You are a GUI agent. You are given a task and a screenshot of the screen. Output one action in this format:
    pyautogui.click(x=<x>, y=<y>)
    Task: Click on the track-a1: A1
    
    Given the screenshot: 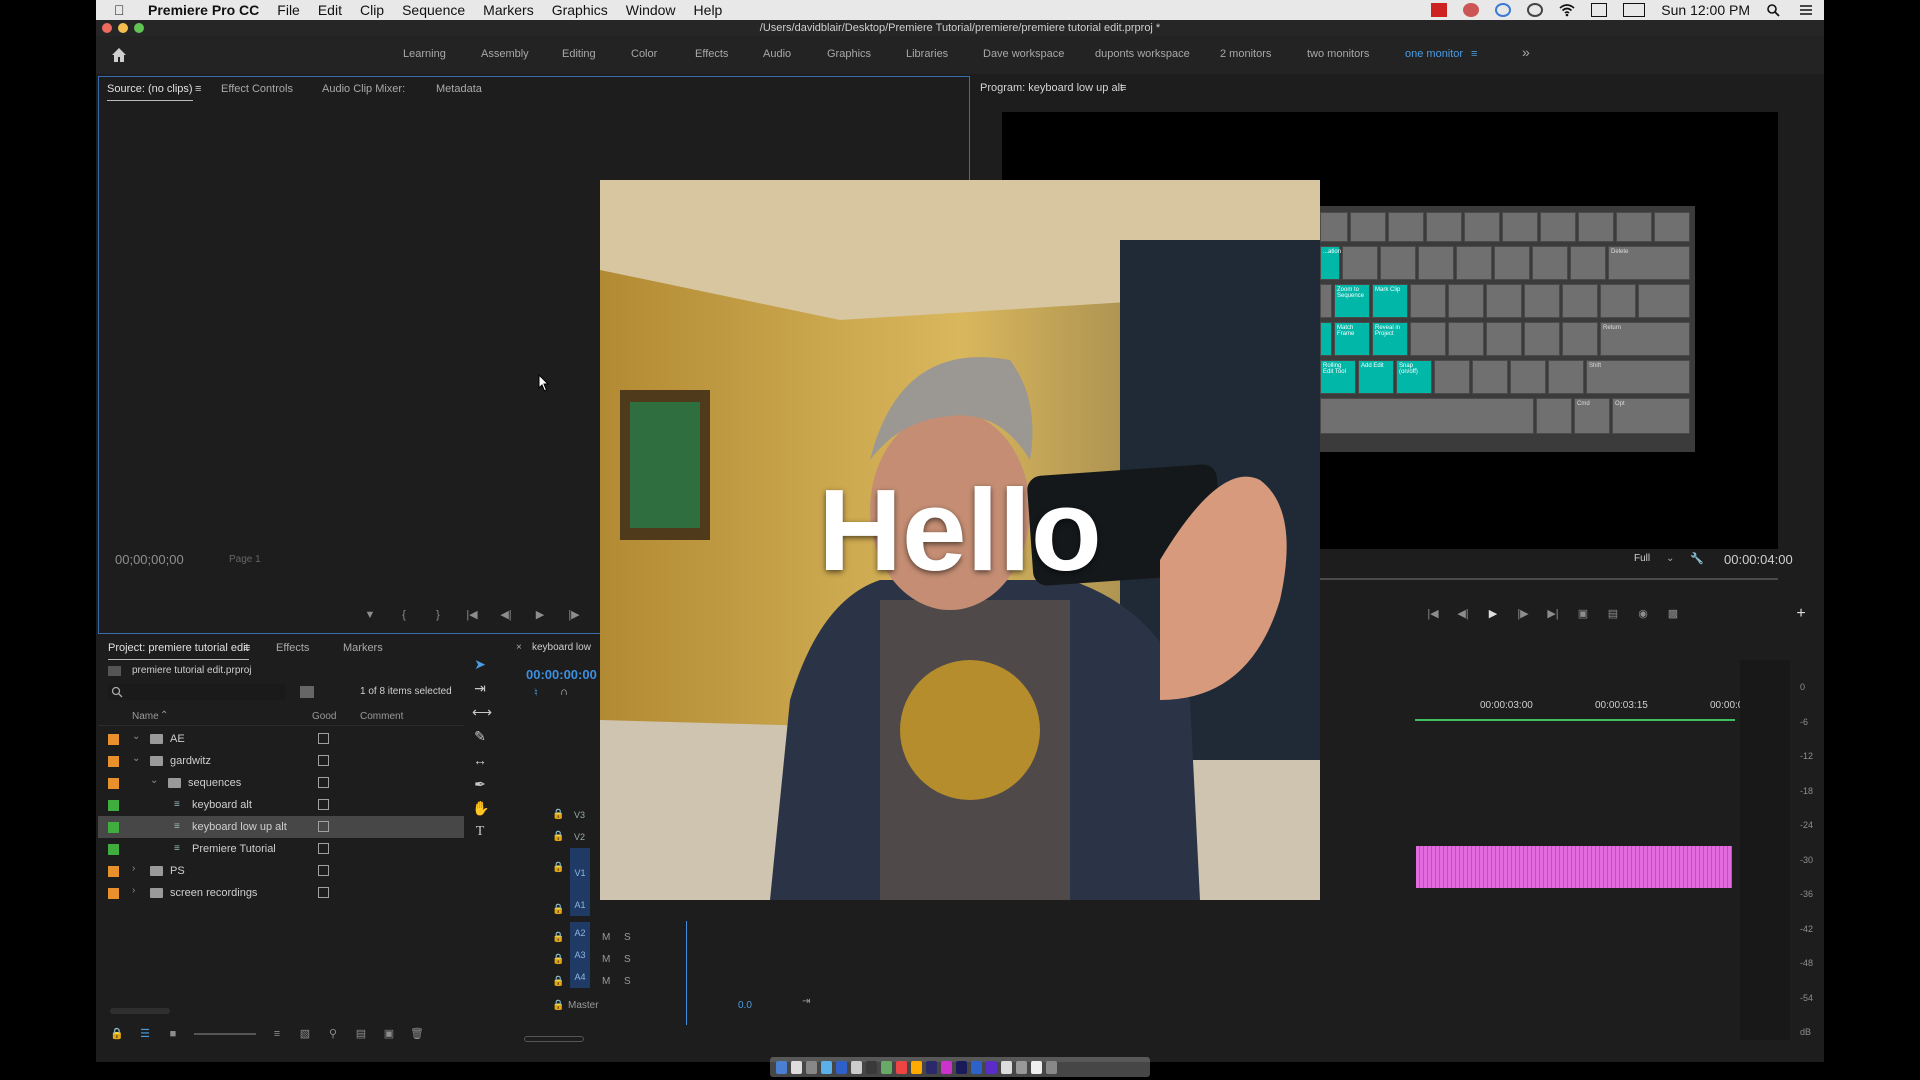 What is the action you would take?
    pyautogui.click(x=580, y=905)
    